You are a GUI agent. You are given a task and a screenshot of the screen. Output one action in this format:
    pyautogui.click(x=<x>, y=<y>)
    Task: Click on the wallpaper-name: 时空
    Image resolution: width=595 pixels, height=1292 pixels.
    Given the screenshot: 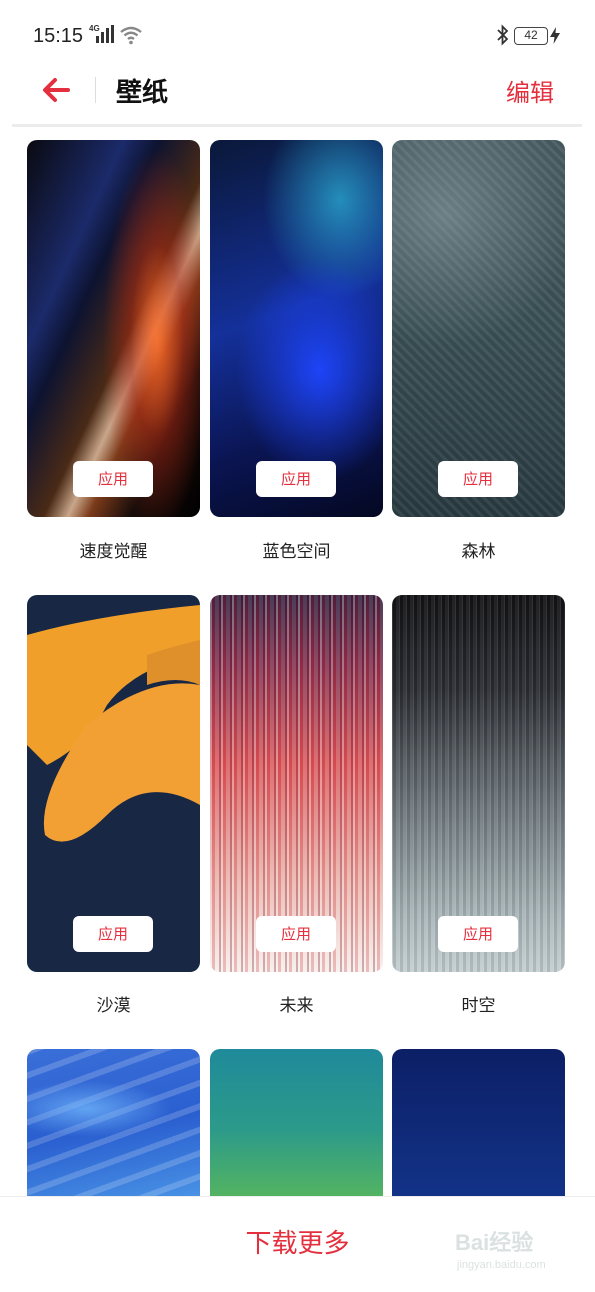 What is the action you would take?
    pyautogui.click(x=478, y=1006)
    